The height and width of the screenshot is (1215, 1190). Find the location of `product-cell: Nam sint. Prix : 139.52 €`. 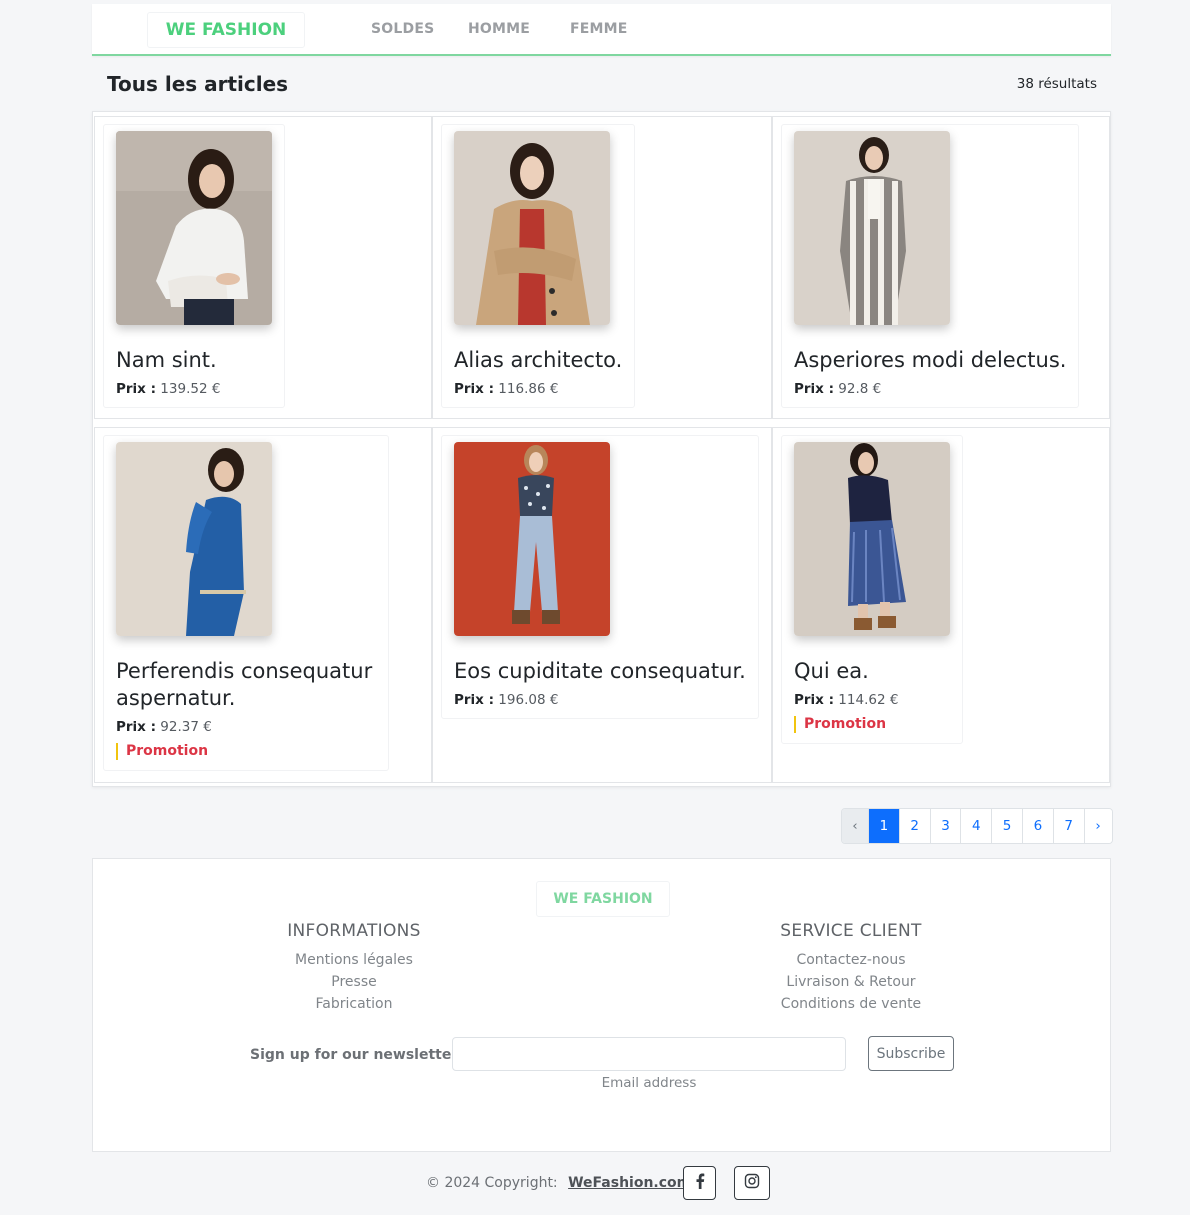

product-cell: Nam sint. Prix : 139.52 € is located at coordinates (263, 267).